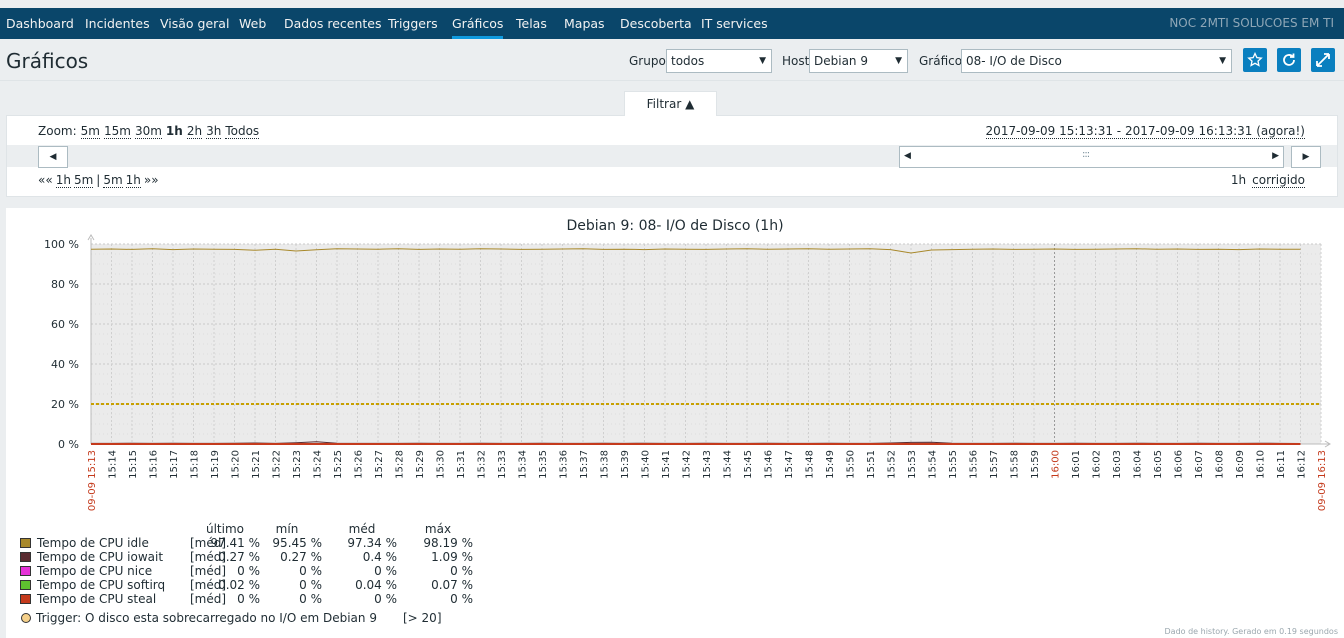 The image size is (1344, 638). I want to click on fixed-toggle: corrigido, so click(1278, 180).